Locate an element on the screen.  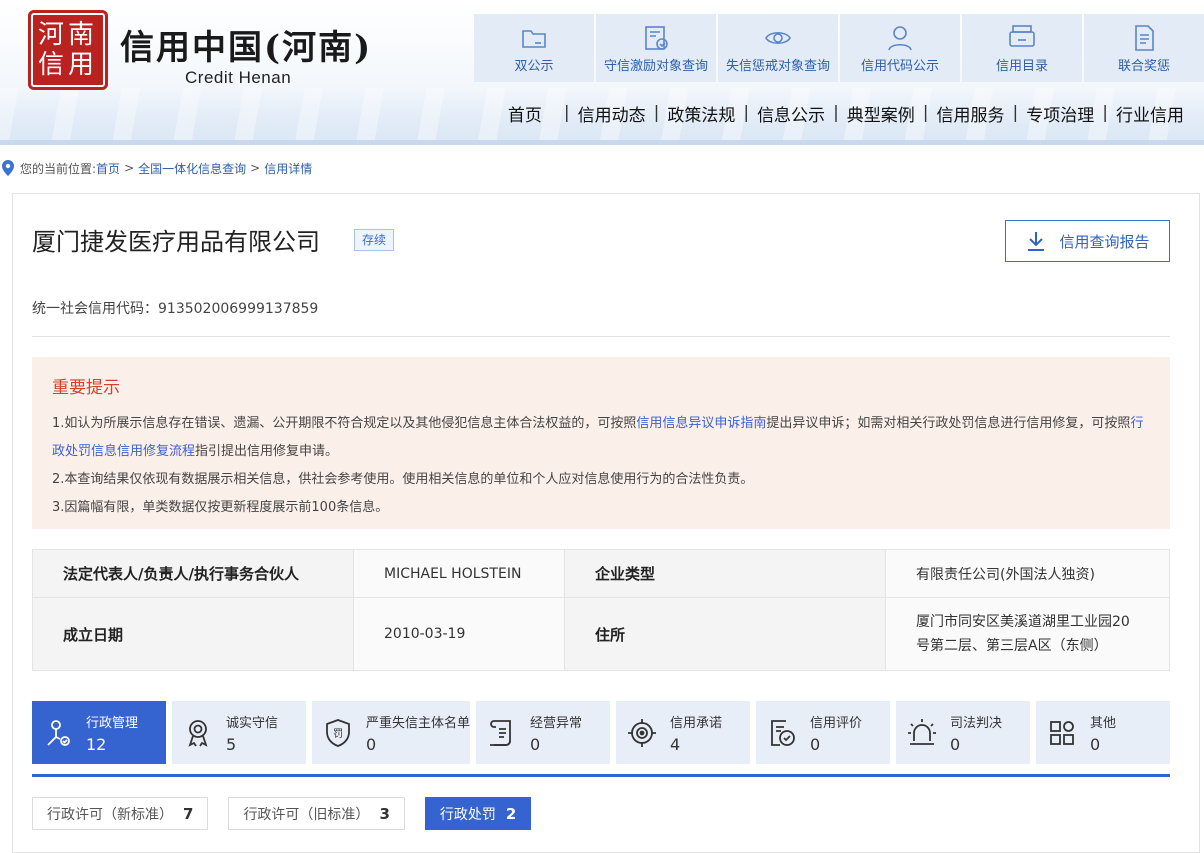
subtab-license-new: 行政许可（新标准） 7 is located at coordinates (120, 813).